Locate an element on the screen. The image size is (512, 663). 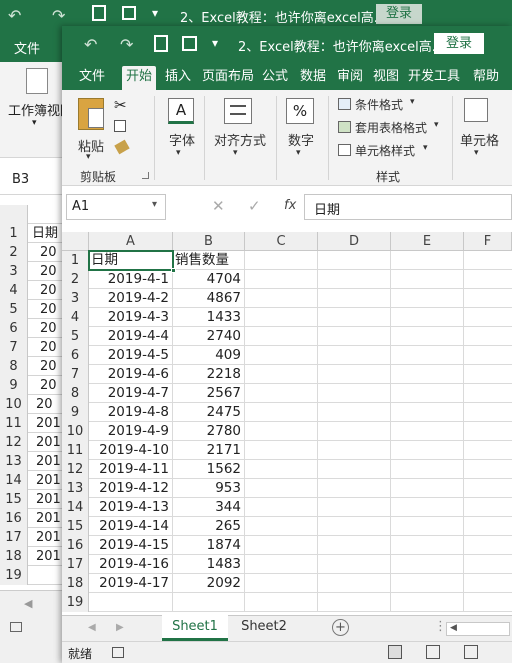
cells-icon is located at coordinates (476, 110).